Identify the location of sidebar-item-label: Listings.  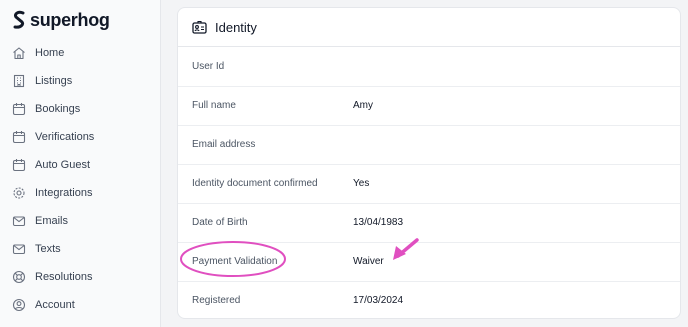
(54, 81).